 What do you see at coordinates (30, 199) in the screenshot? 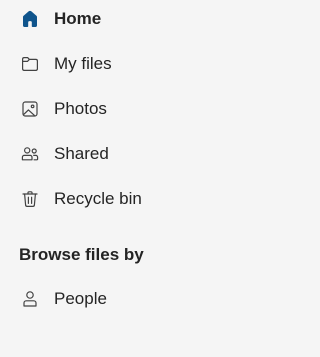
I see `trash-icon` at bounding box center [30, 199].